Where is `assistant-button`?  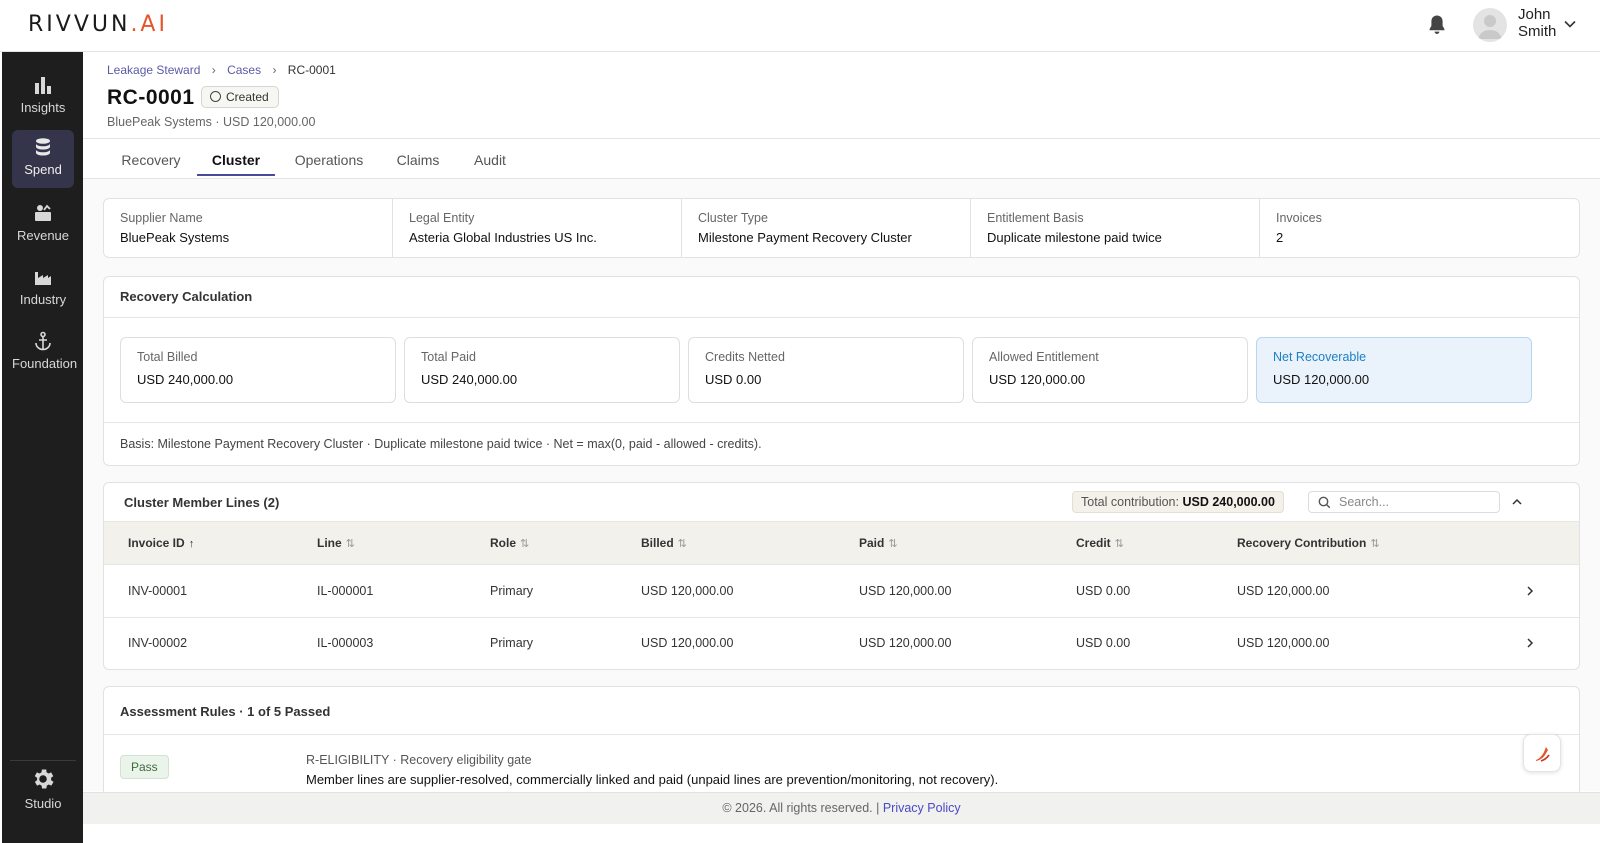 assistant-button is located at coordinates (1542, 753).